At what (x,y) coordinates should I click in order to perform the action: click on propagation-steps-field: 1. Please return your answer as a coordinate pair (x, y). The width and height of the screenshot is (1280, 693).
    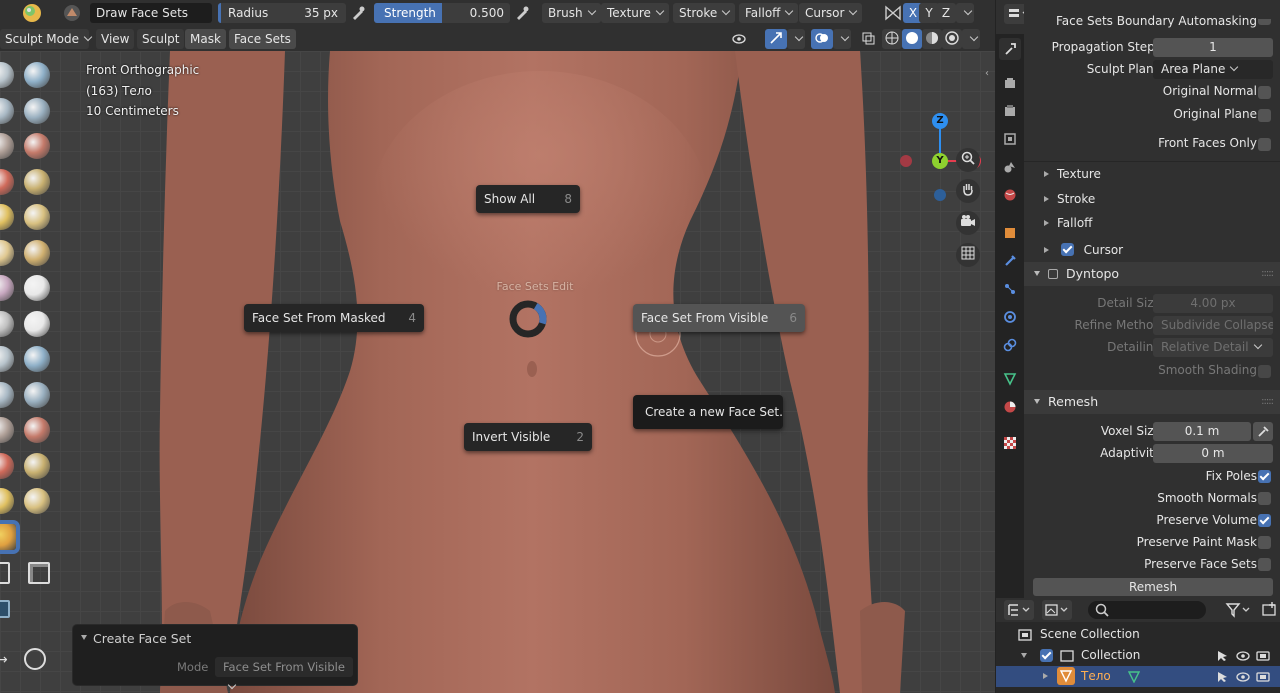
    Looking at the image, I should click on (1213, 47).